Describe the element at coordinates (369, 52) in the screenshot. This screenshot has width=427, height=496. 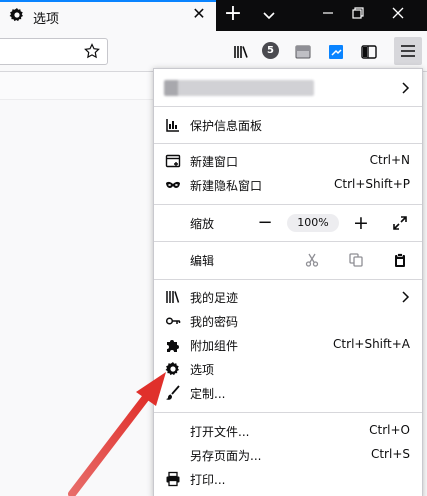
I see `sidebar-icon` at that location.